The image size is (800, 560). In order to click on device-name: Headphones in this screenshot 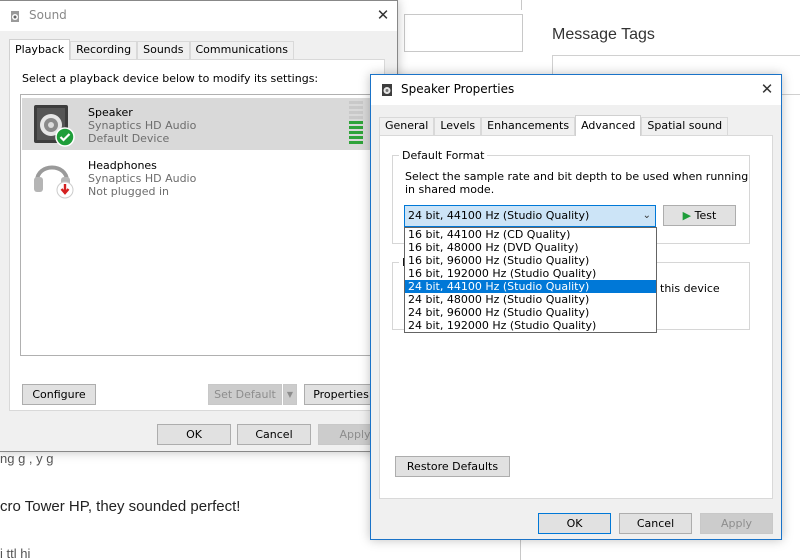, I will do `click(122, 165)`.